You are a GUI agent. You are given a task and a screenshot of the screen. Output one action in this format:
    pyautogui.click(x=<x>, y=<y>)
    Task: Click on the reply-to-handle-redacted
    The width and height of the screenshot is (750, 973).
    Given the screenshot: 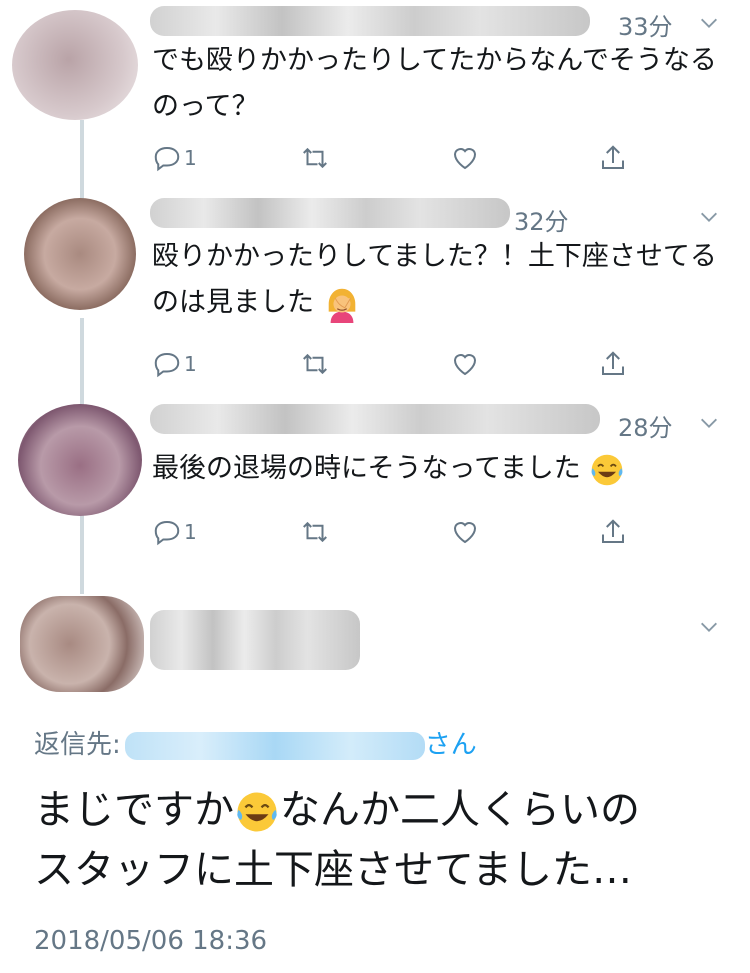 What is the action you would take?
    pyautogui.click(x=274, y=745)
    